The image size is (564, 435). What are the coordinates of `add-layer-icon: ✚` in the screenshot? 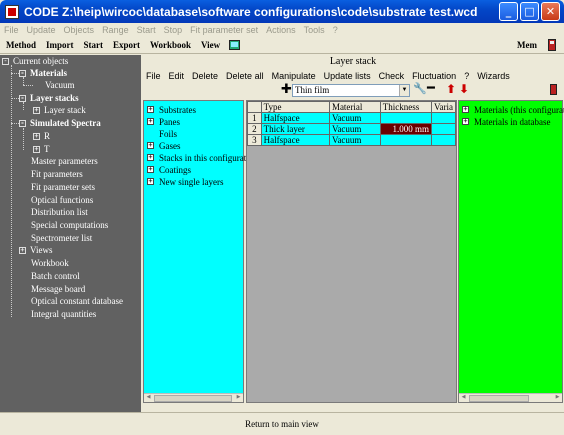 It's located at (286, 89).